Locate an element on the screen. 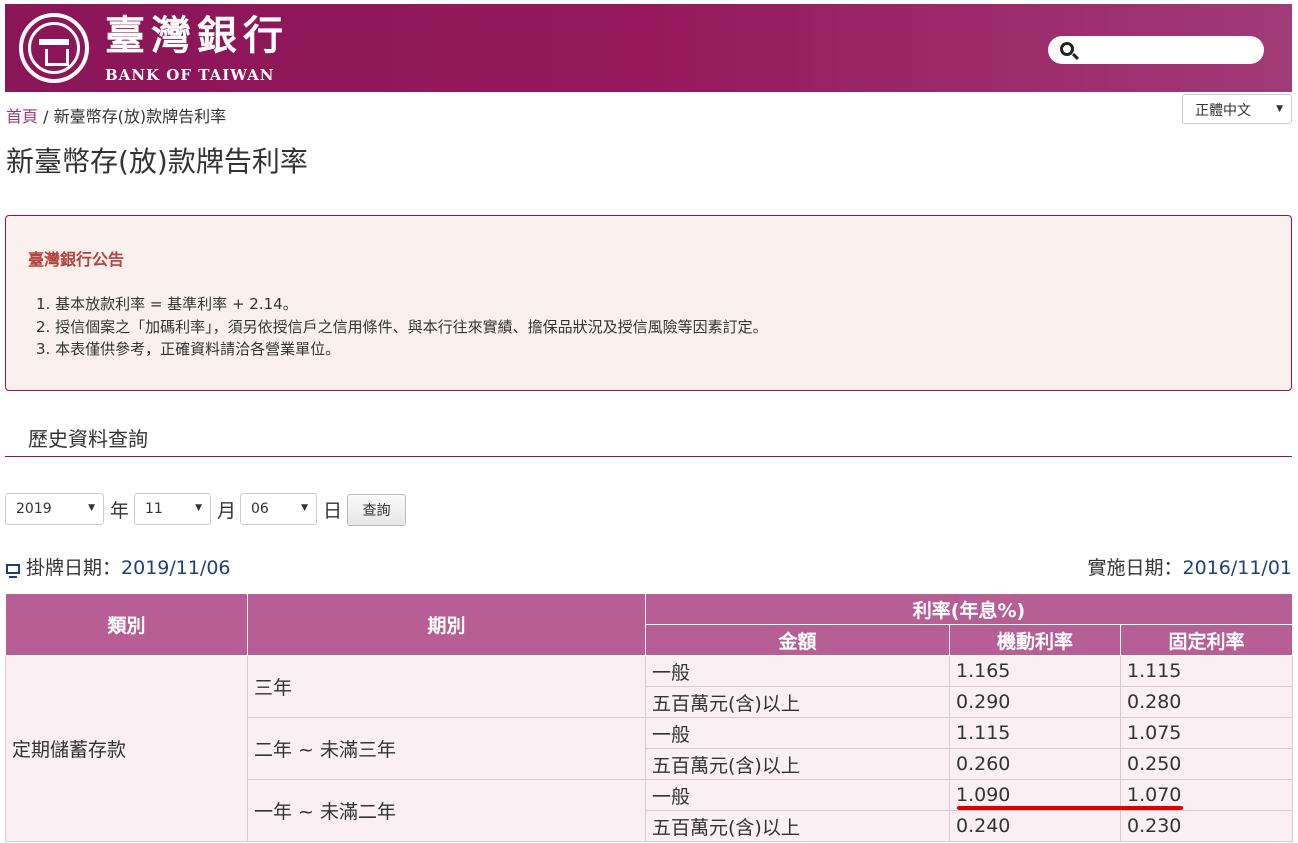 This screenshot has width=1298, height=843. logo-text-en: BANK OF TAIWAN is located at coordinates (189, 75).